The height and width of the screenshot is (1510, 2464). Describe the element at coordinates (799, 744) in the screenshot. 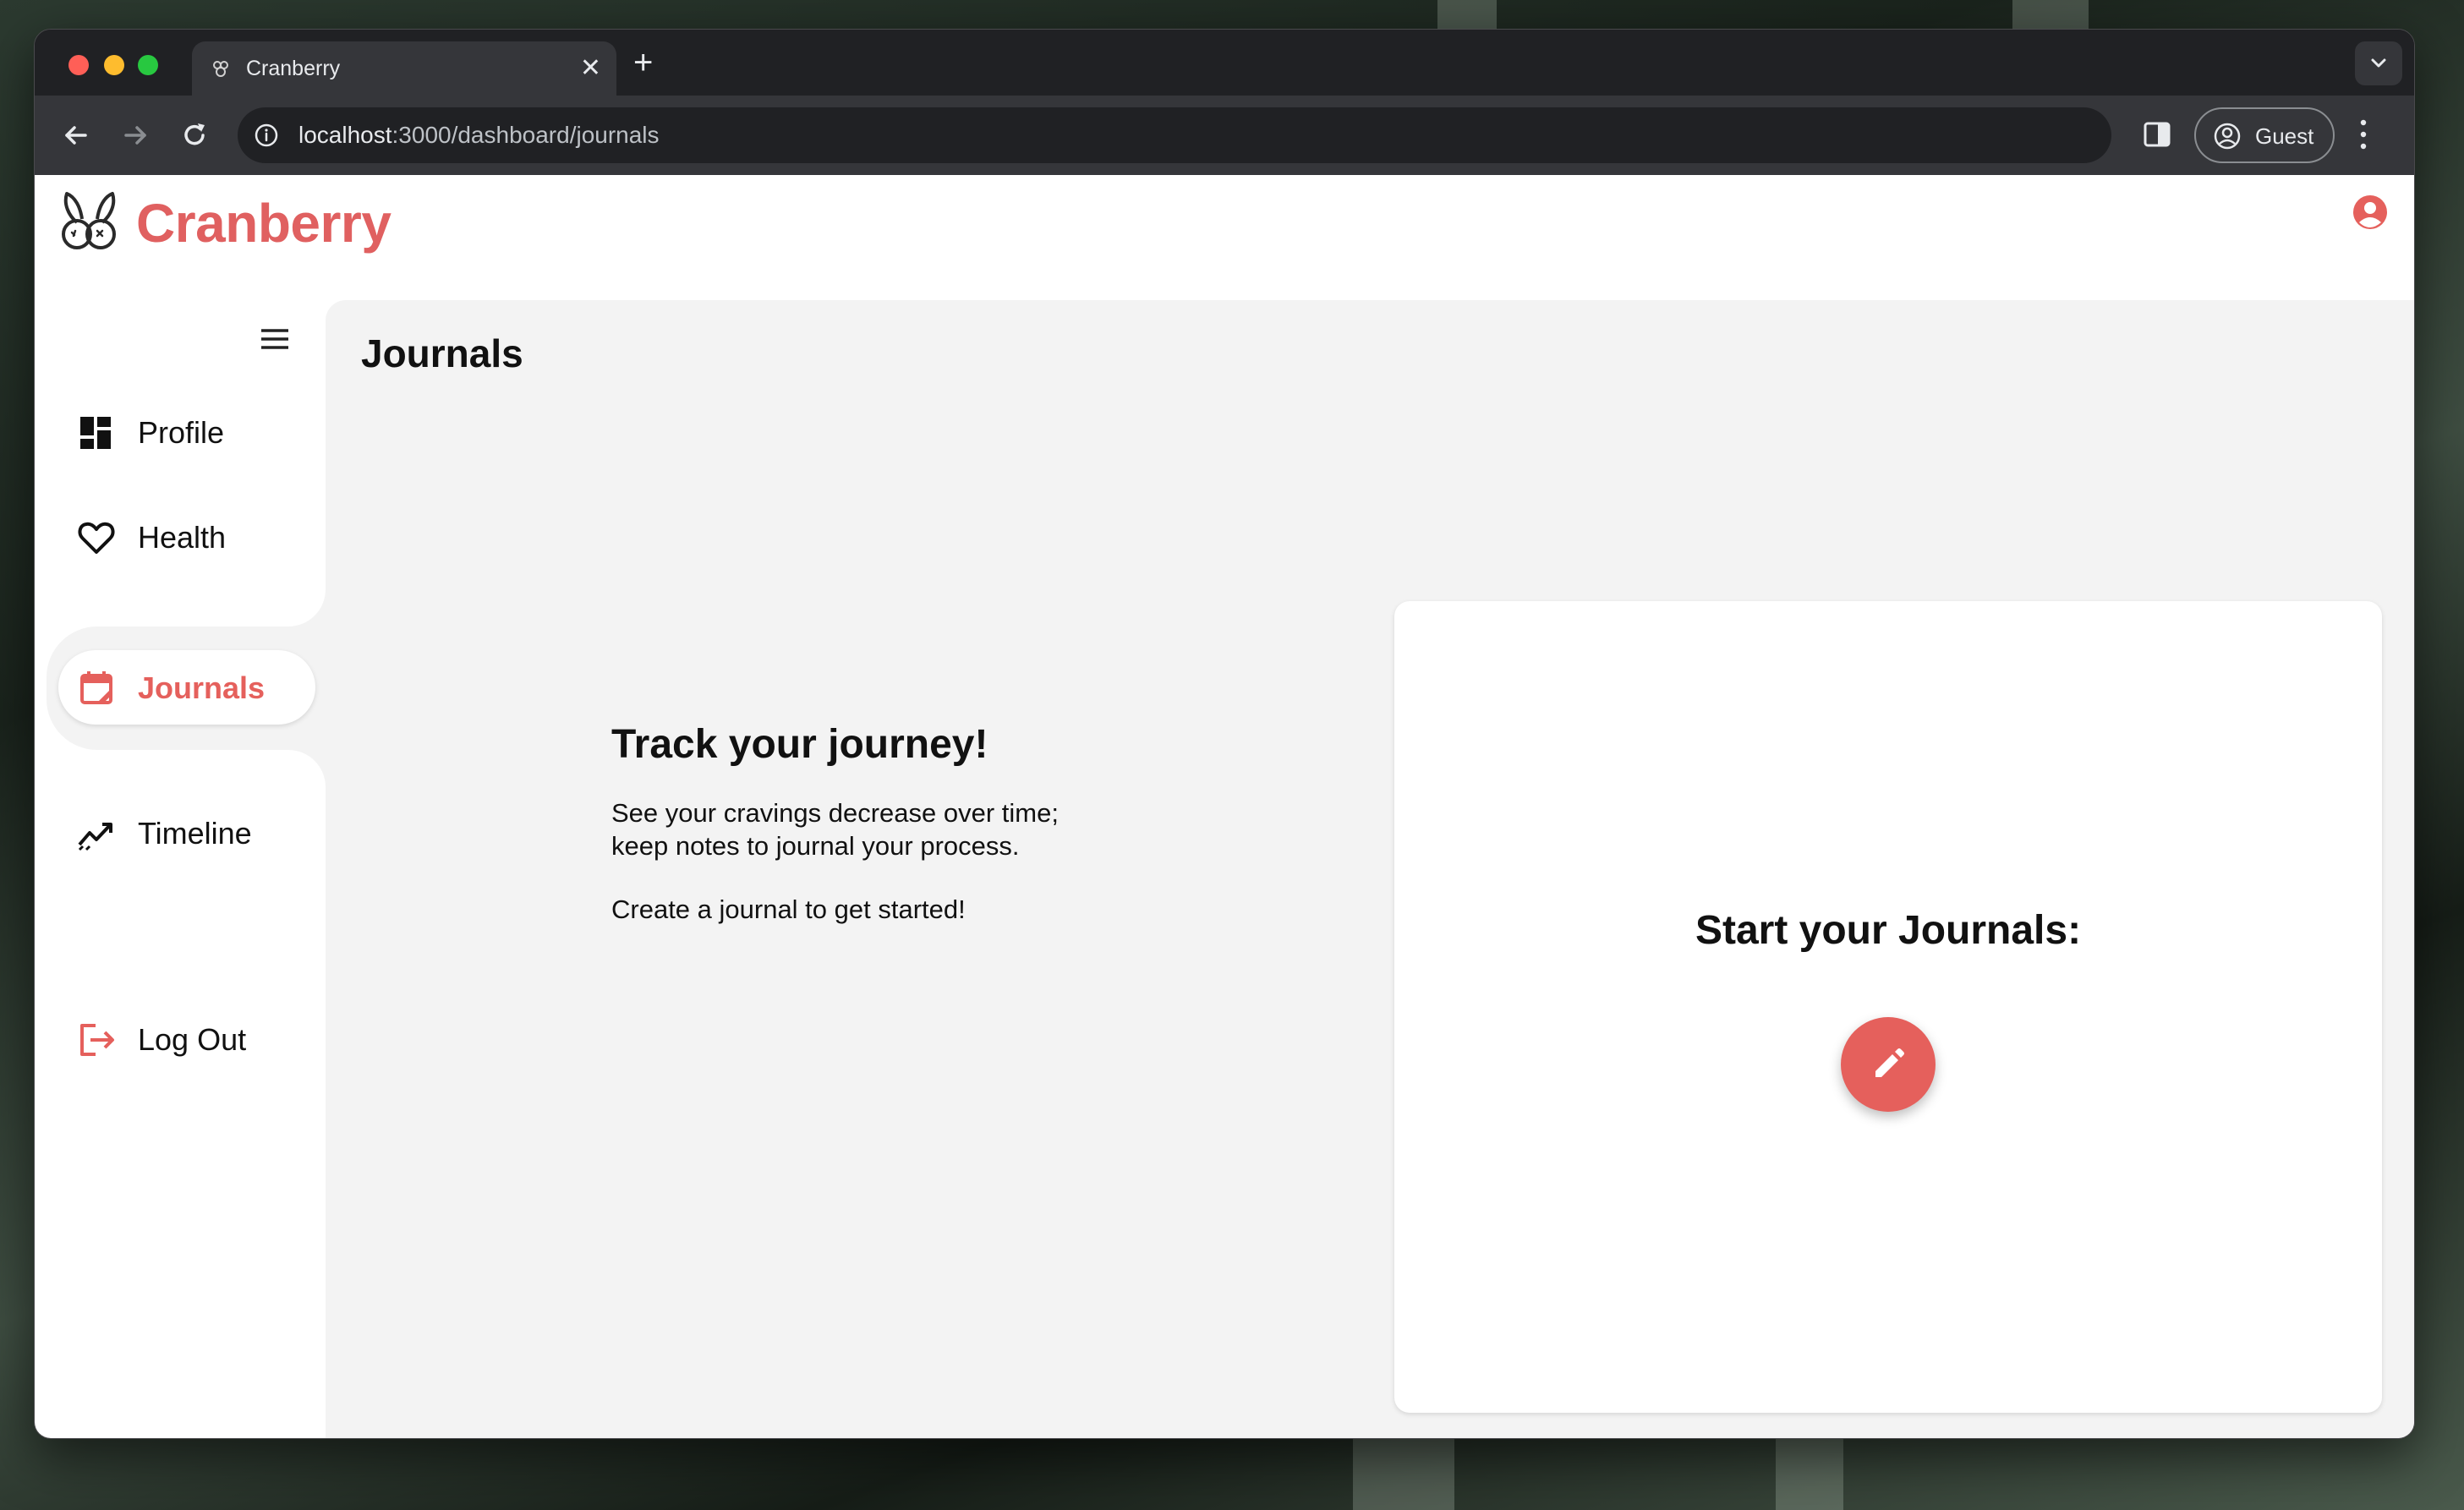

I see `intro-heading: Track your journey!` at that location.